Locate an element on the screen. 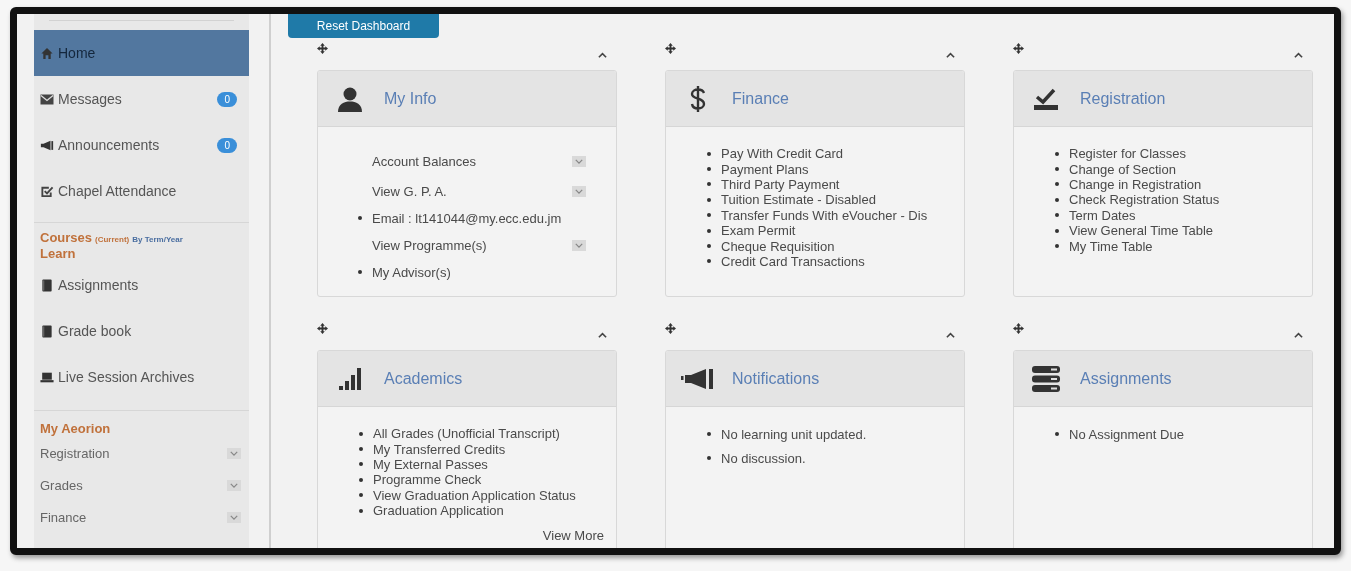  list-link: My External Passes is located at coordinates (430, 464).